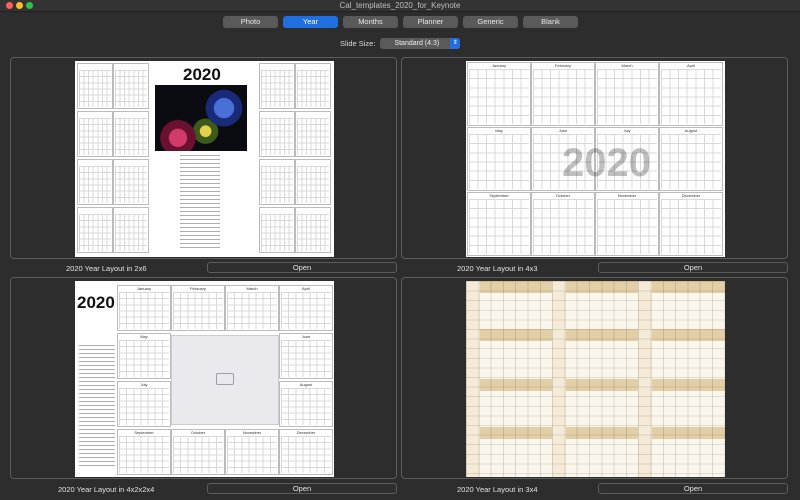  I want to click on template-preview-3x4, so click(595, 379).